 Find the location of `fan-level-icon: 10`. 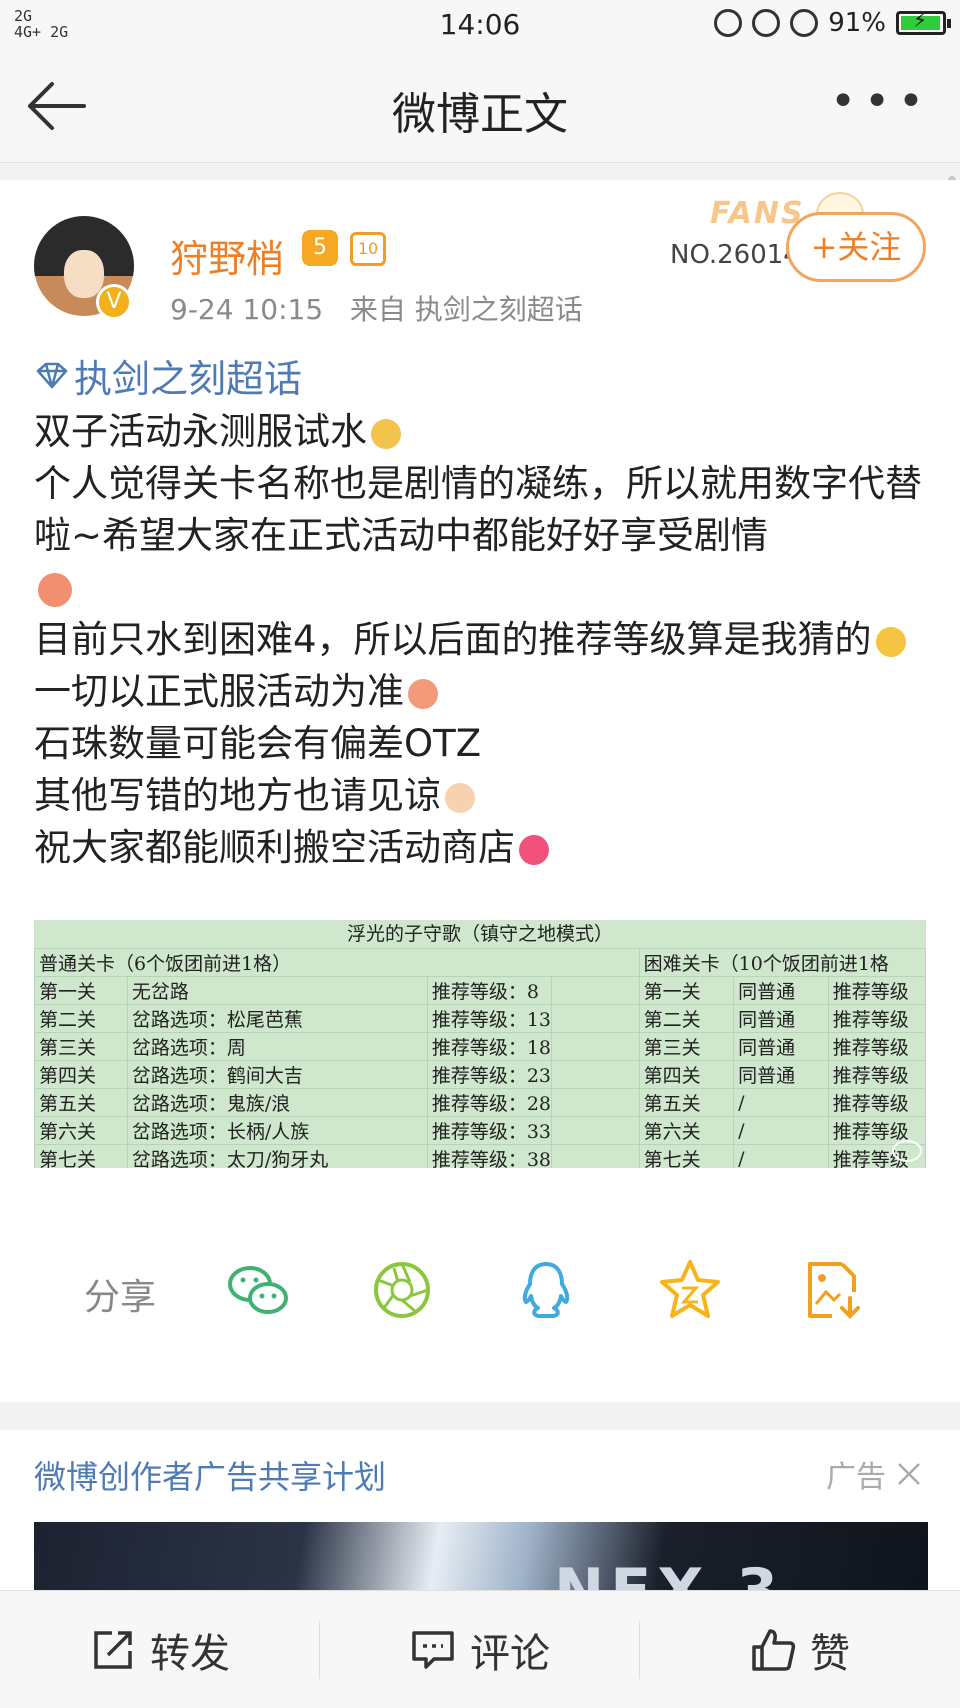

fan-level-icon: 10 is located at coordinates (368, 249).